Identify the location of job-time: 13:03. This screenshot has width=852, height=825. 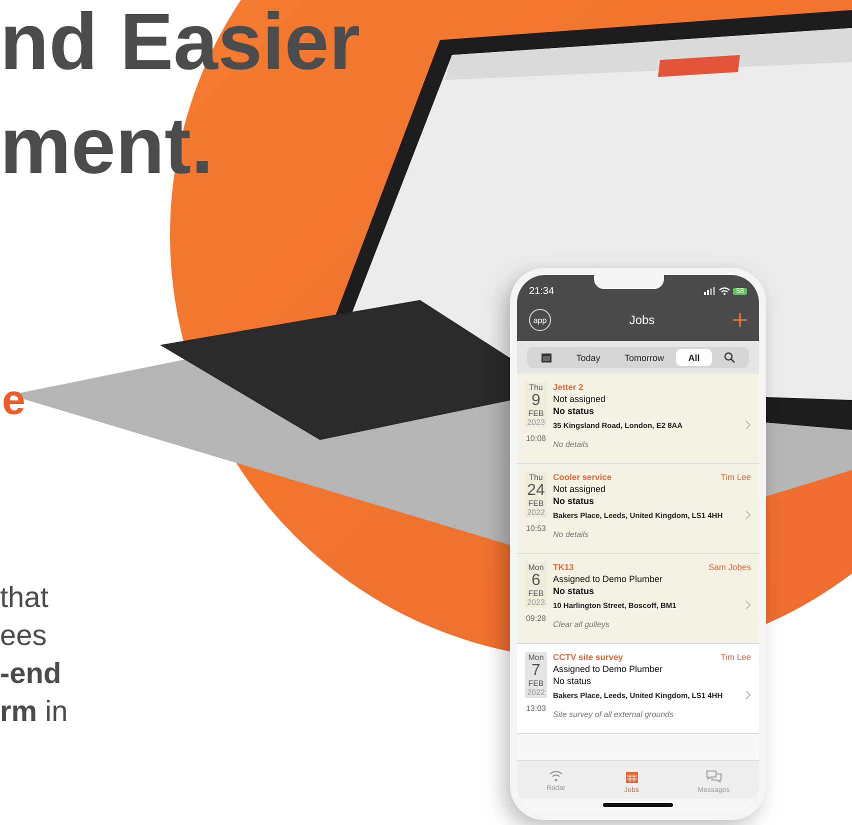
(536, 708).